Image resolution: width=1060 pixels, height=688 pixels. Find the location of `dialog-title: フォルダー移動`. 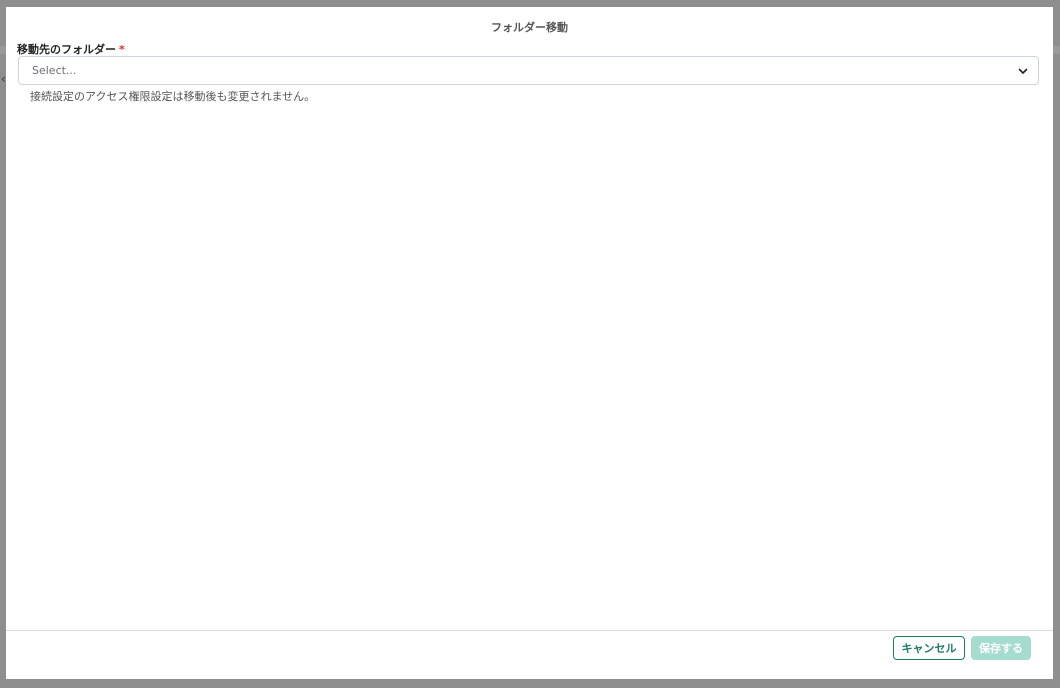

dialog-title: フォルダー移動 is located at coordinates (529, 27).